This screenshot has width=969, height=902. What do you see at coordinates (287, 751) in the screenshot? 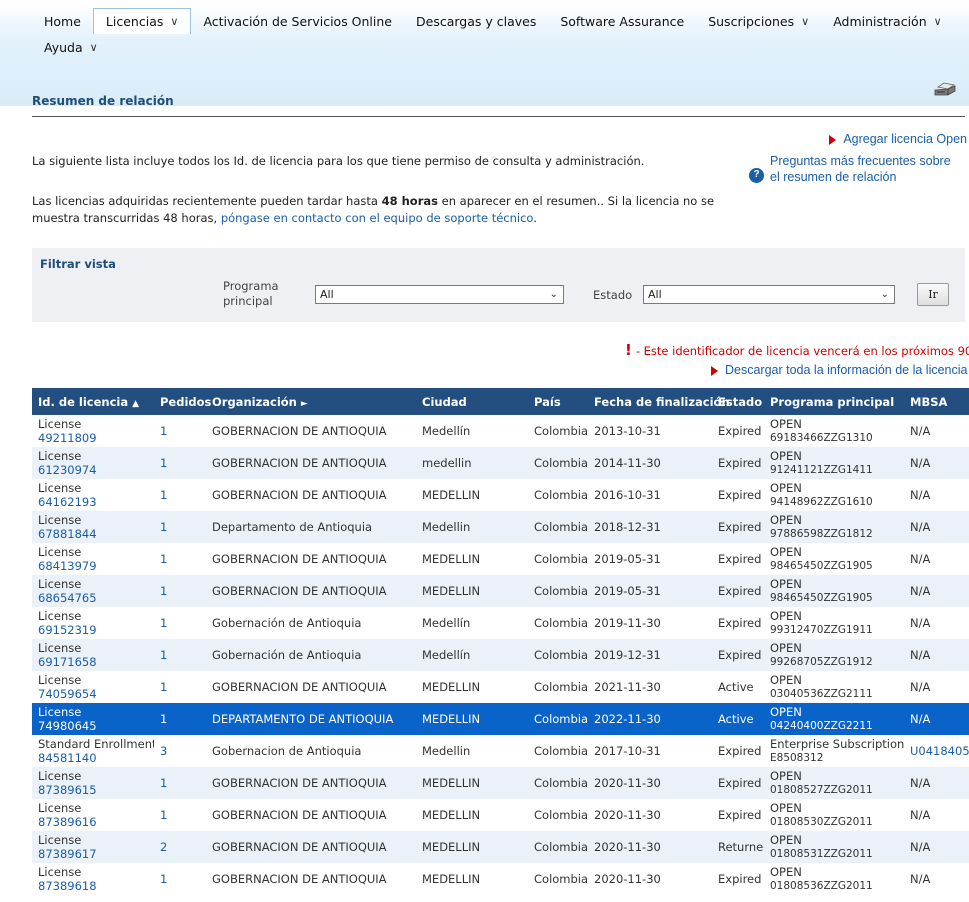
I see `organization-cell: Gobernacion de Antioquia` at bounding box center [287, 751].